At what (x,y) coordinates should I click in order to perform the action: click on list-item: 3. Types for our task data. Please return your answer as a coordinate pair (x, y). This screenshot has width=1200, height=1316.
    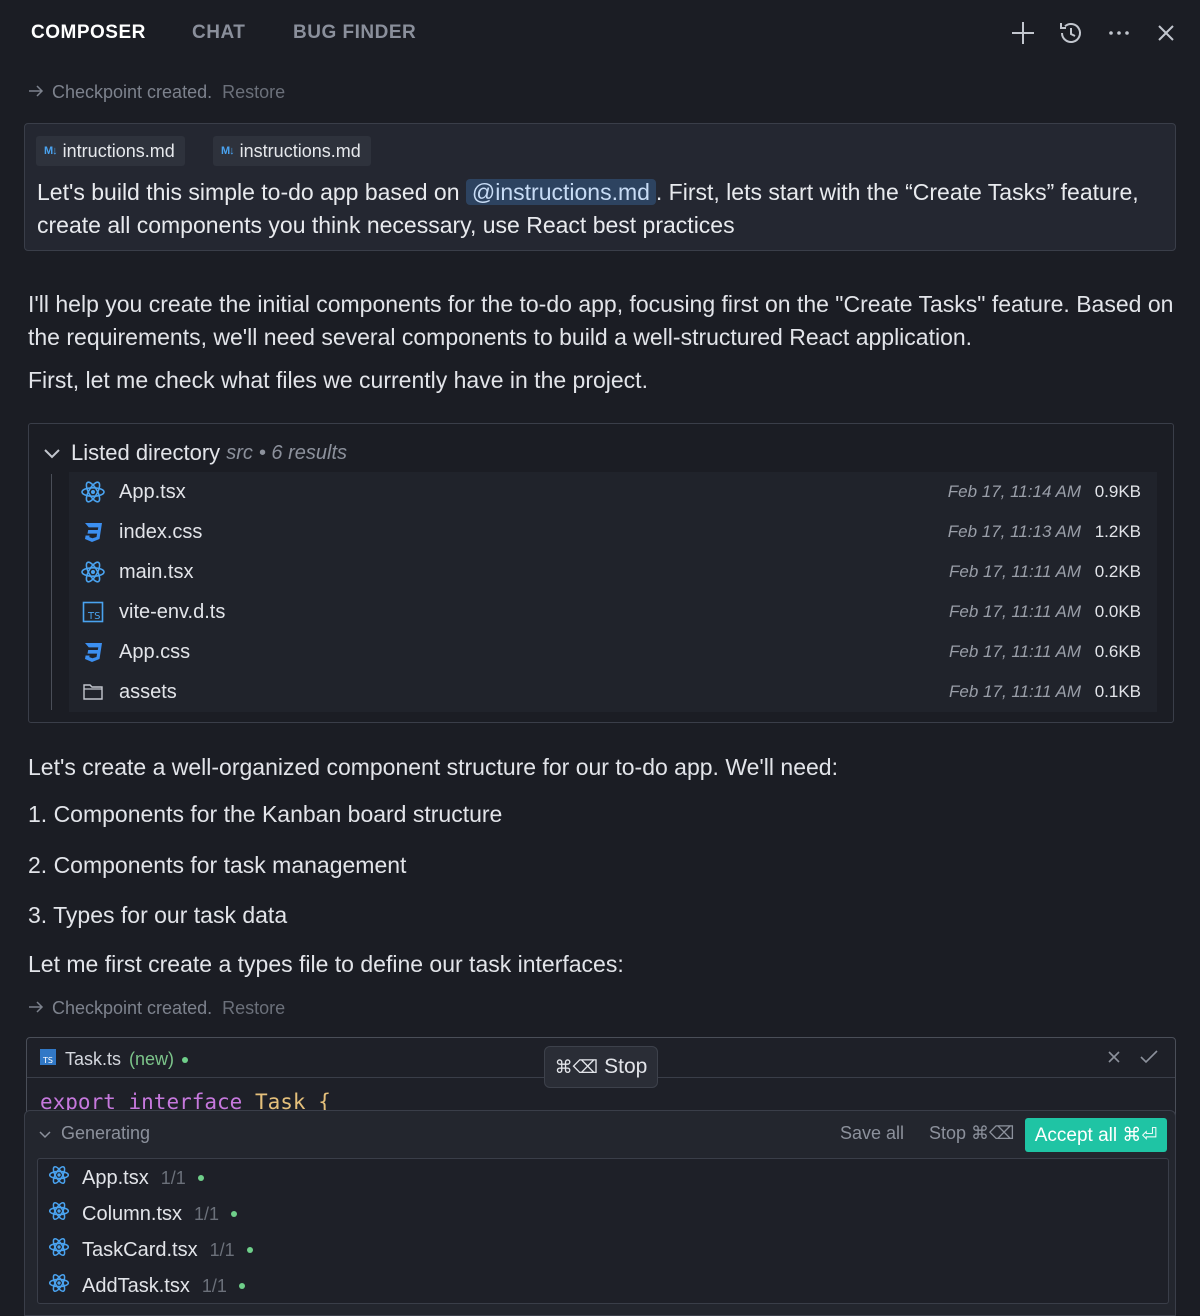
    Looking at the image, I should click on (158, 915).